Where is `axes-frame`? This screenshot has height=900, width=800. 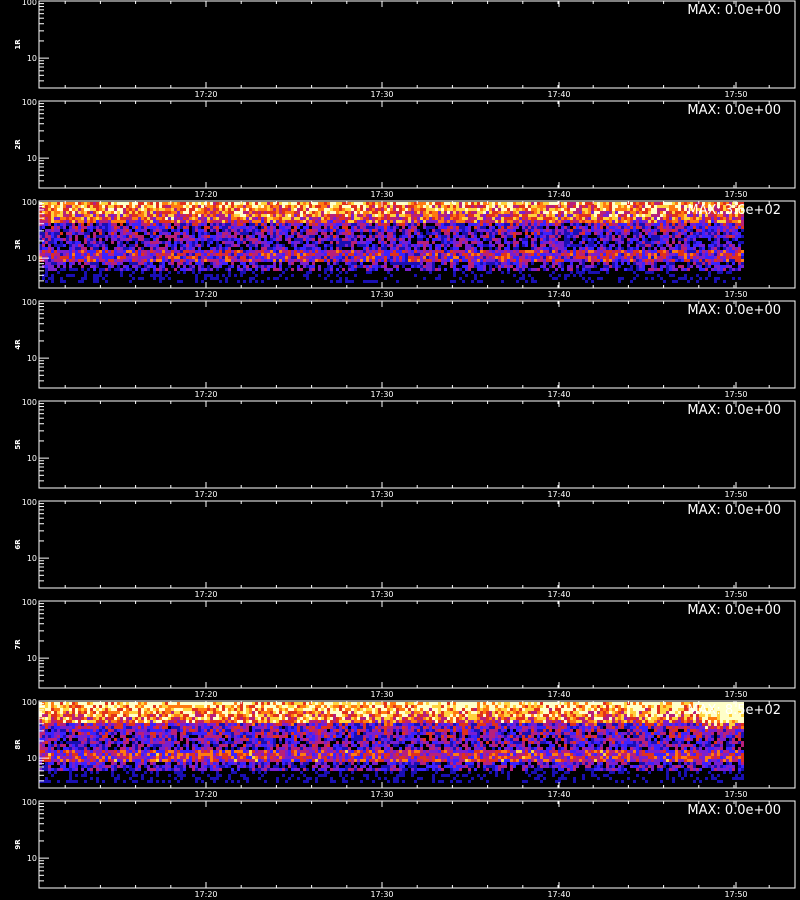 axes-frame is located at coordinates (417, 44).